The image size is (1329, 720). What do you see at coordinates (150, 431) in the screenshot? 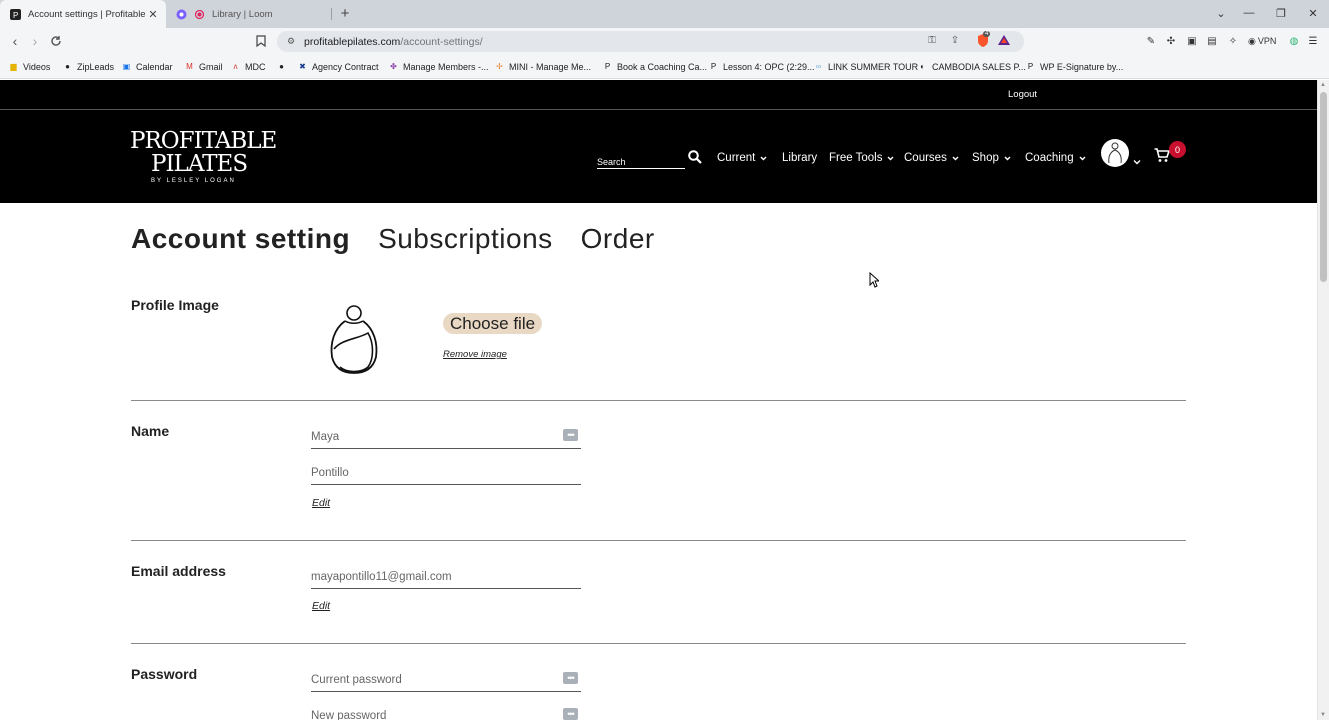
I see `name-label: Name` at bounding box center [150, 431].